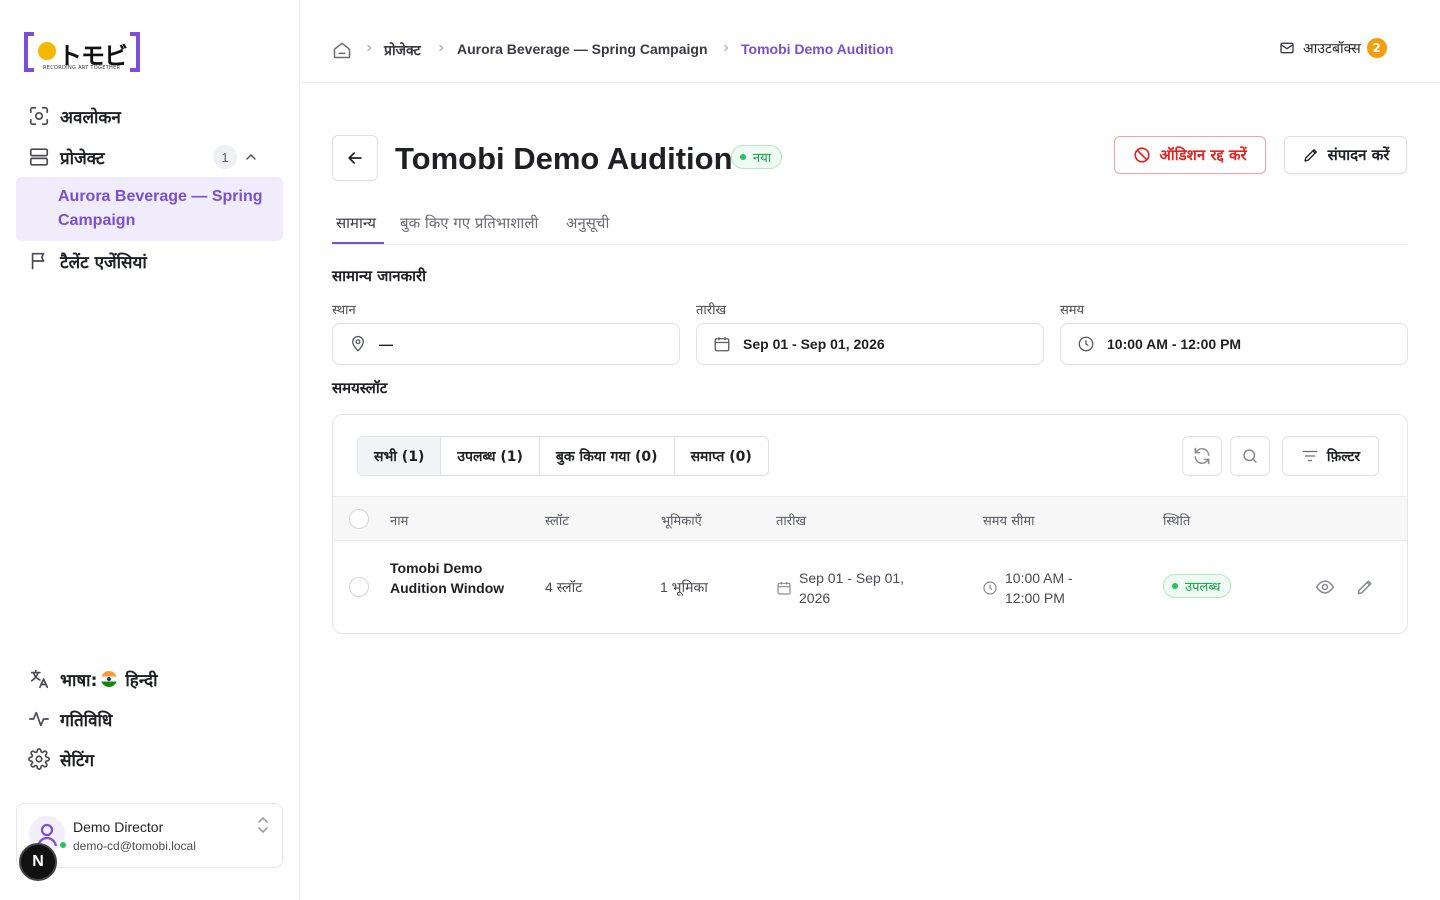 This screenshot has width=1440, height=900. Describe the element at coordinates (109, 679) in the screenshot. I see `india-flag-icon` at that location.